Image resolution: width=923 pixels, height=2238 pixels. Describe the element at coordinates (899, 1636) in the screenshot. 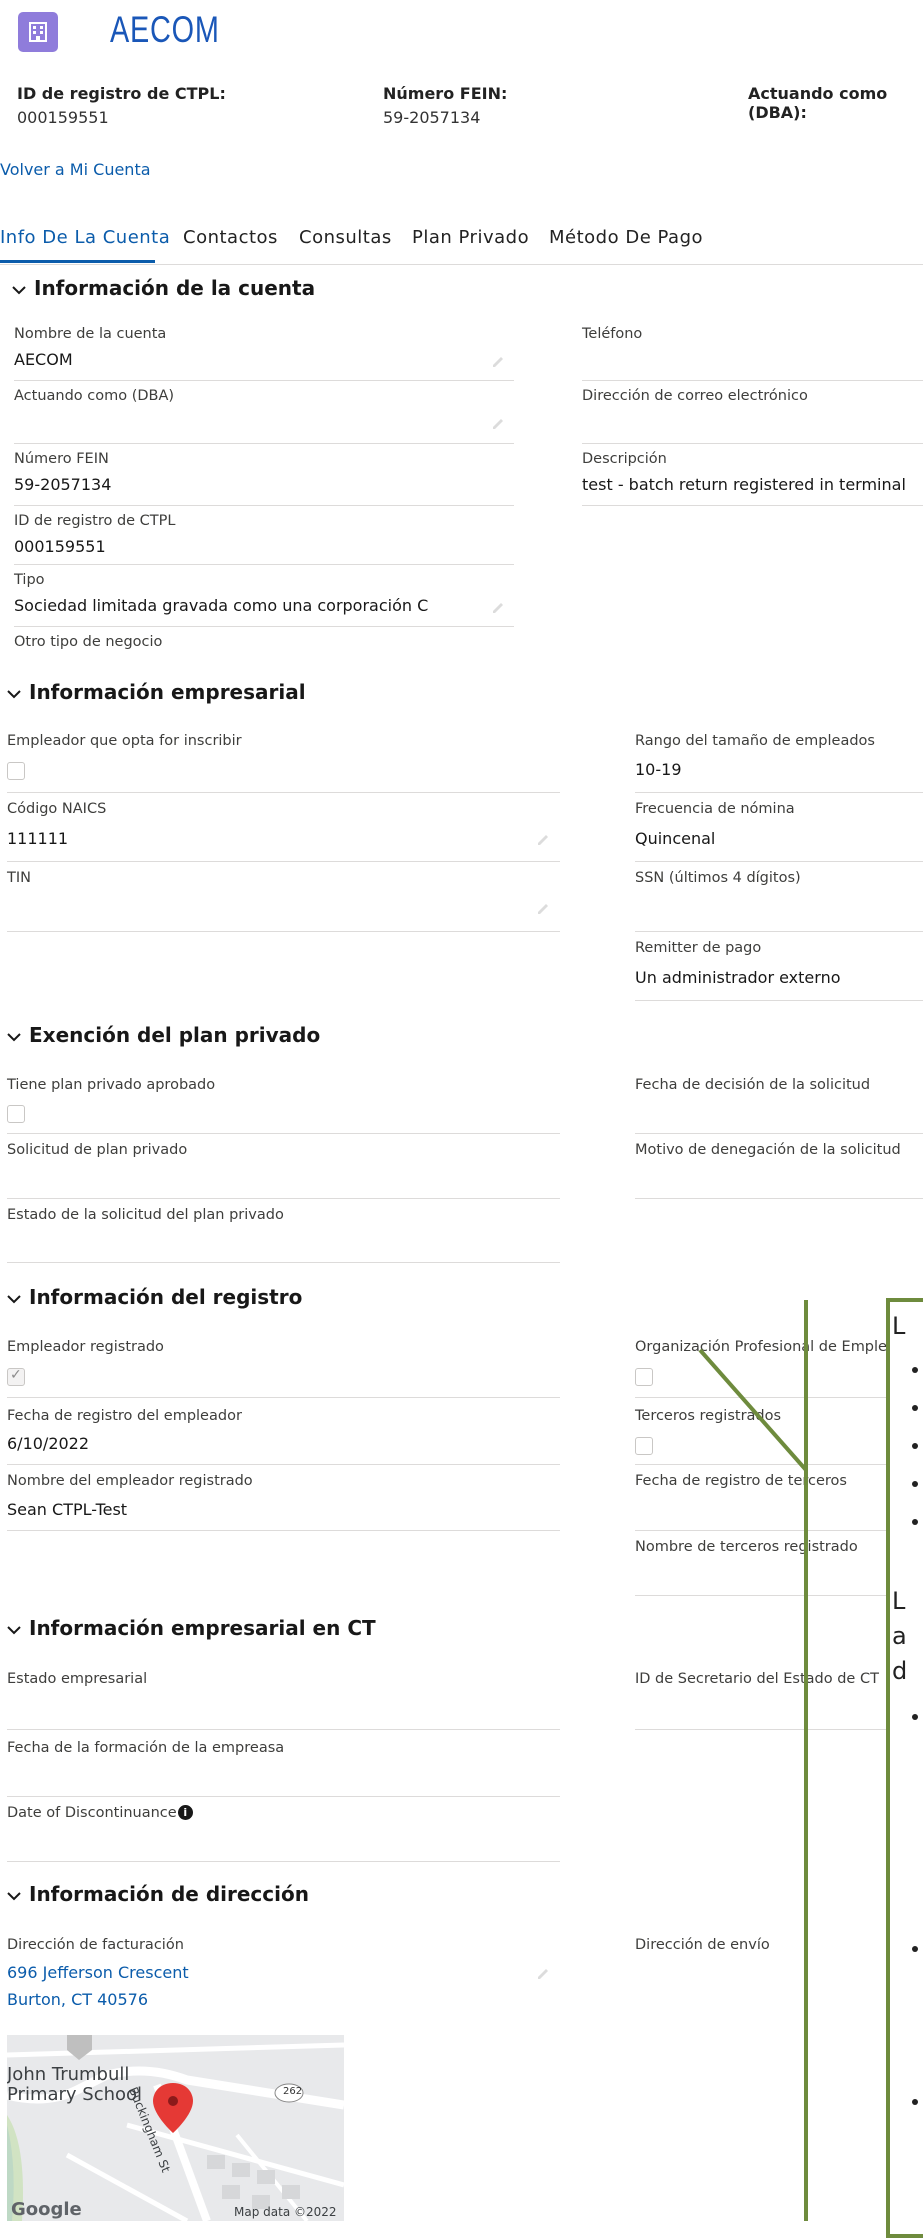

I see `overlay-text: a` at that location.